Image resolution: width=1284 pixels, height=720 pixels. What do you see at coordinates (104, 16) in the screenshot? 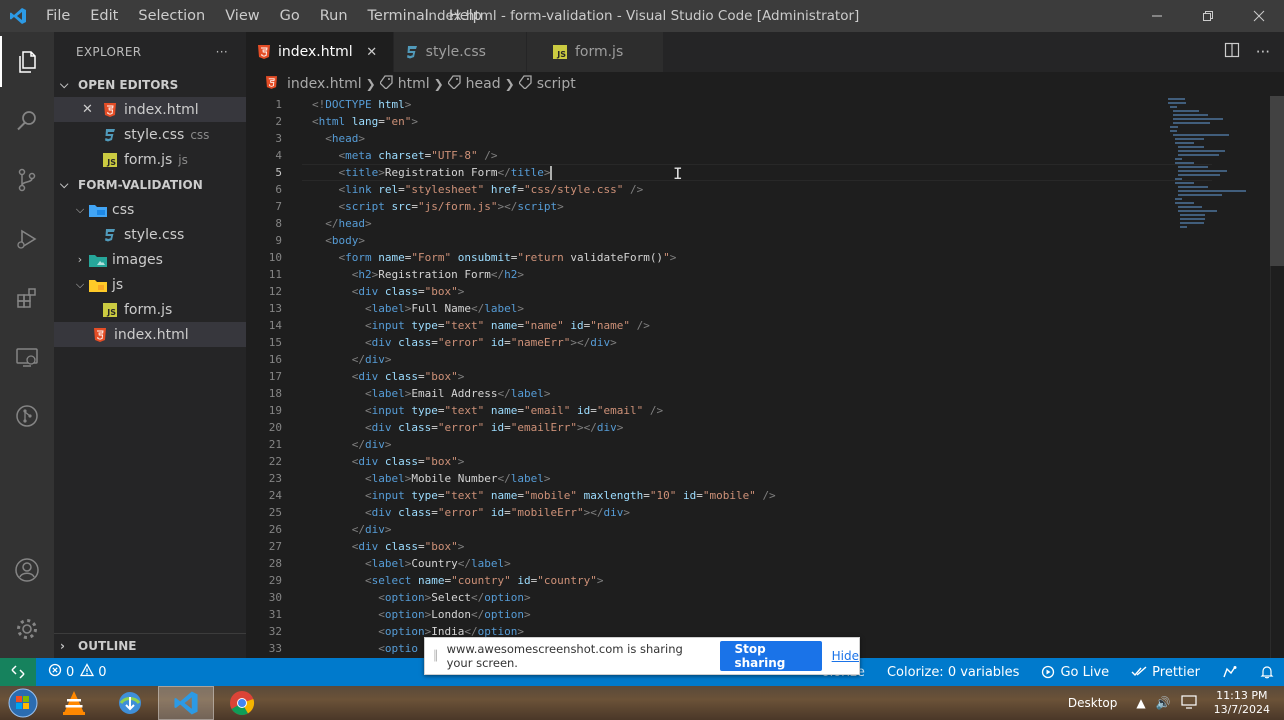
I see `menu-edit: Edit` at bounding box center [104, 16].